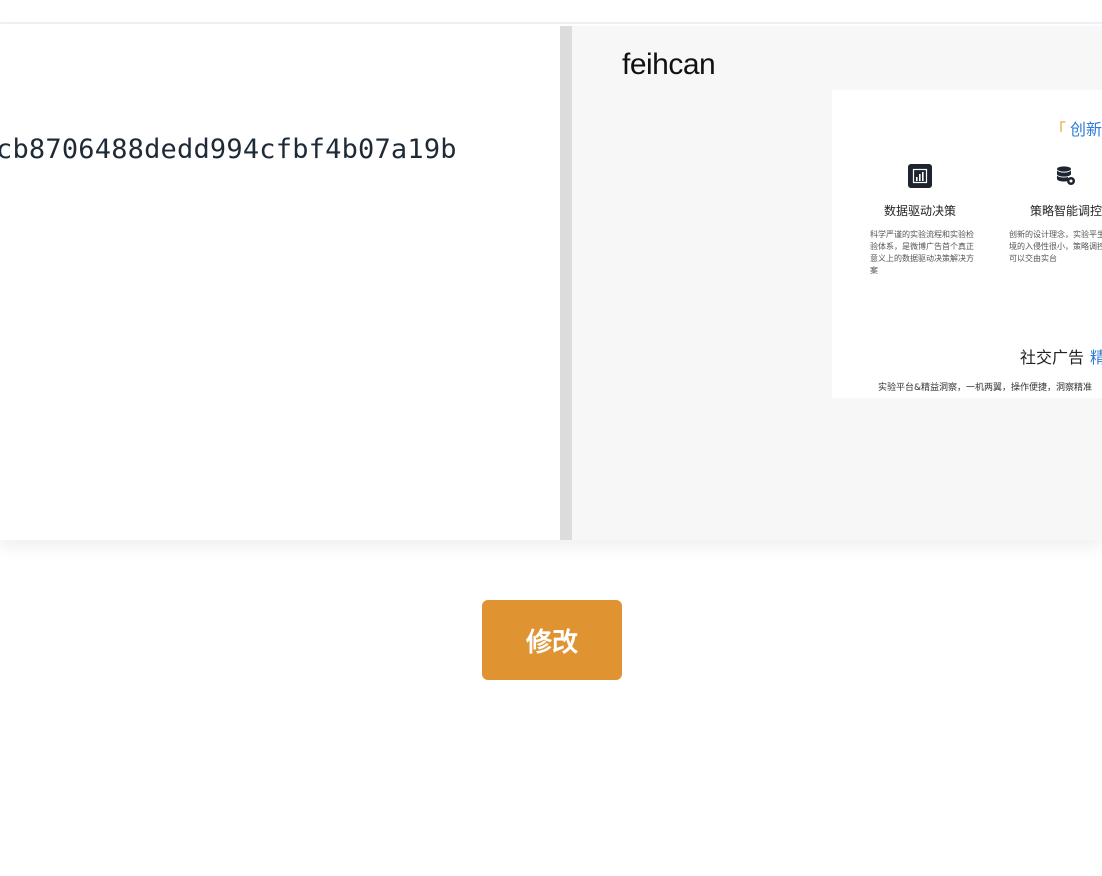  I want to click on sub-heading-text: 社交广告, so click(1052, 357).